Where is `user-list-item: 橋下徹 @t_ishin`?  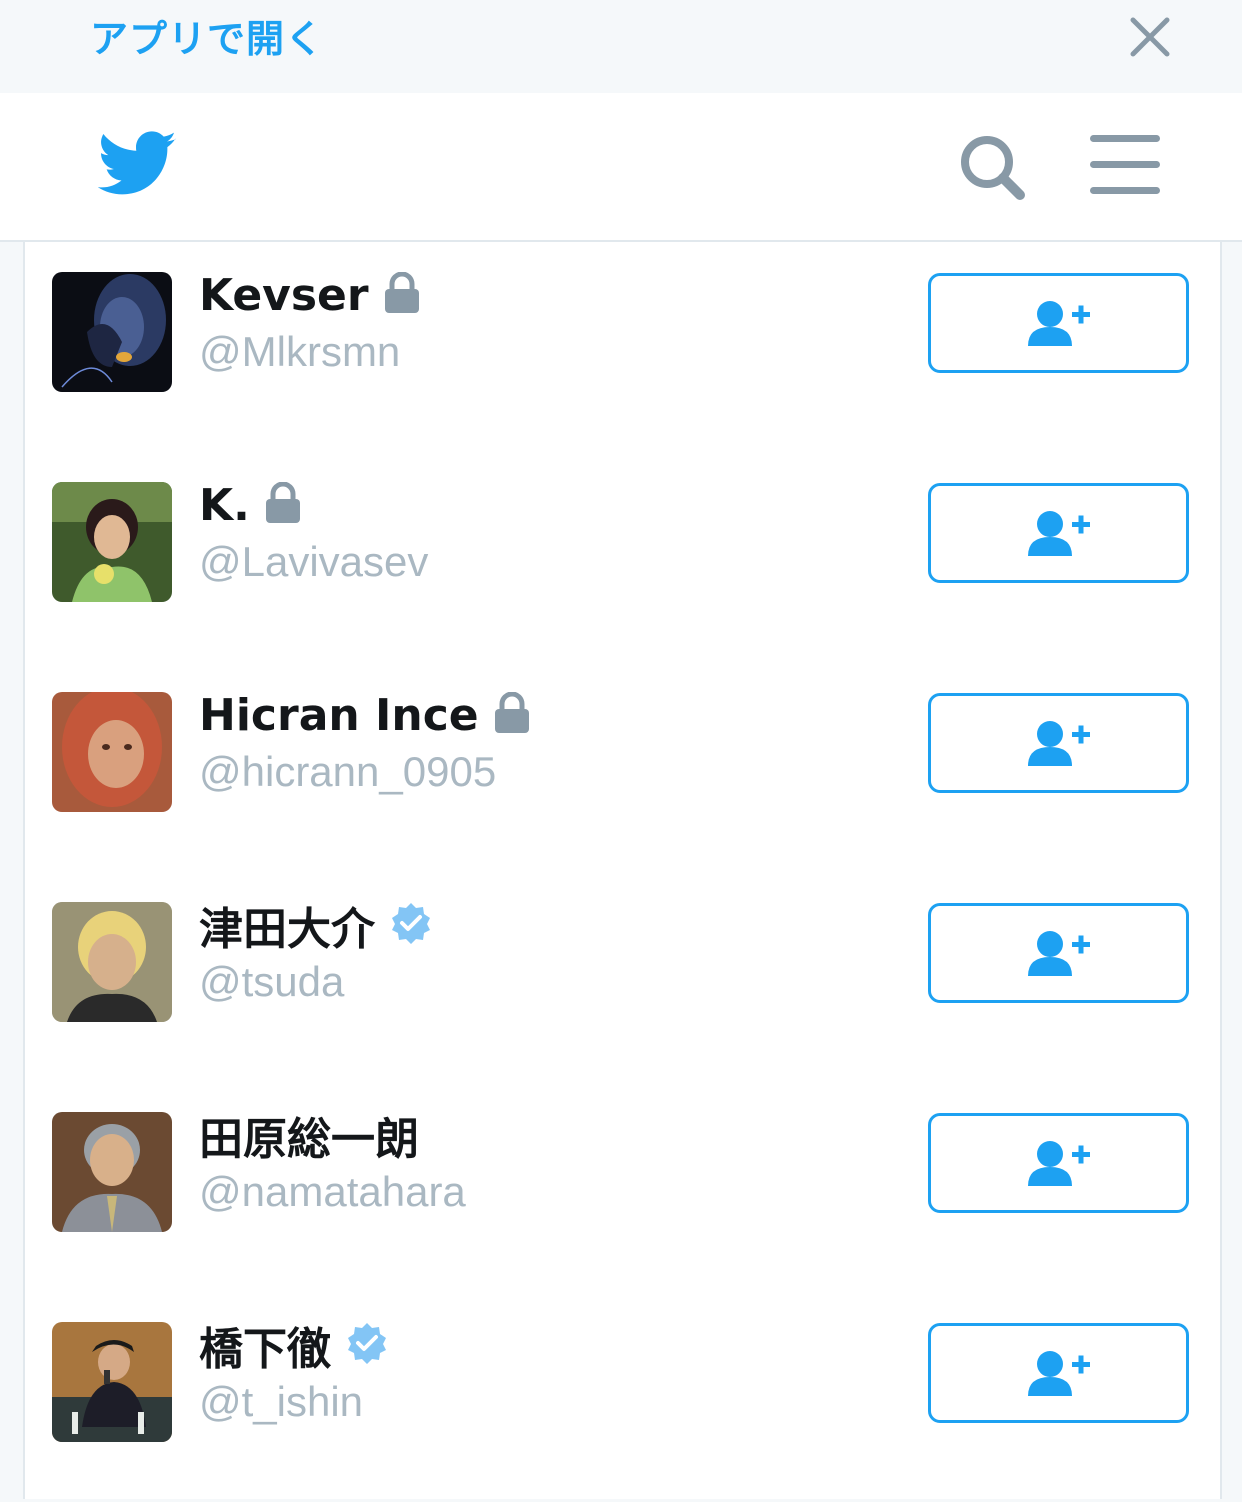 user-list-item: 橋下徹 @t_ishin is located at coordinates (622, 1397).